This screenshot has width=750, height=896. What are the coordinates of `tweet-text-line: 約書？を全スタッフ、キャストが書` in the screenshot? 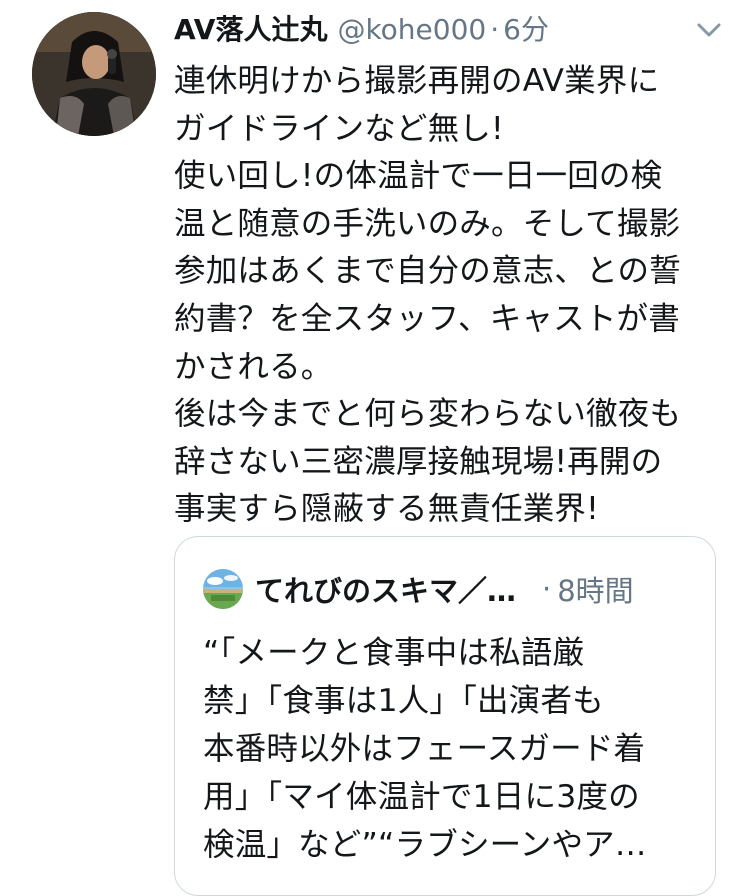 It's located at (427, 318).